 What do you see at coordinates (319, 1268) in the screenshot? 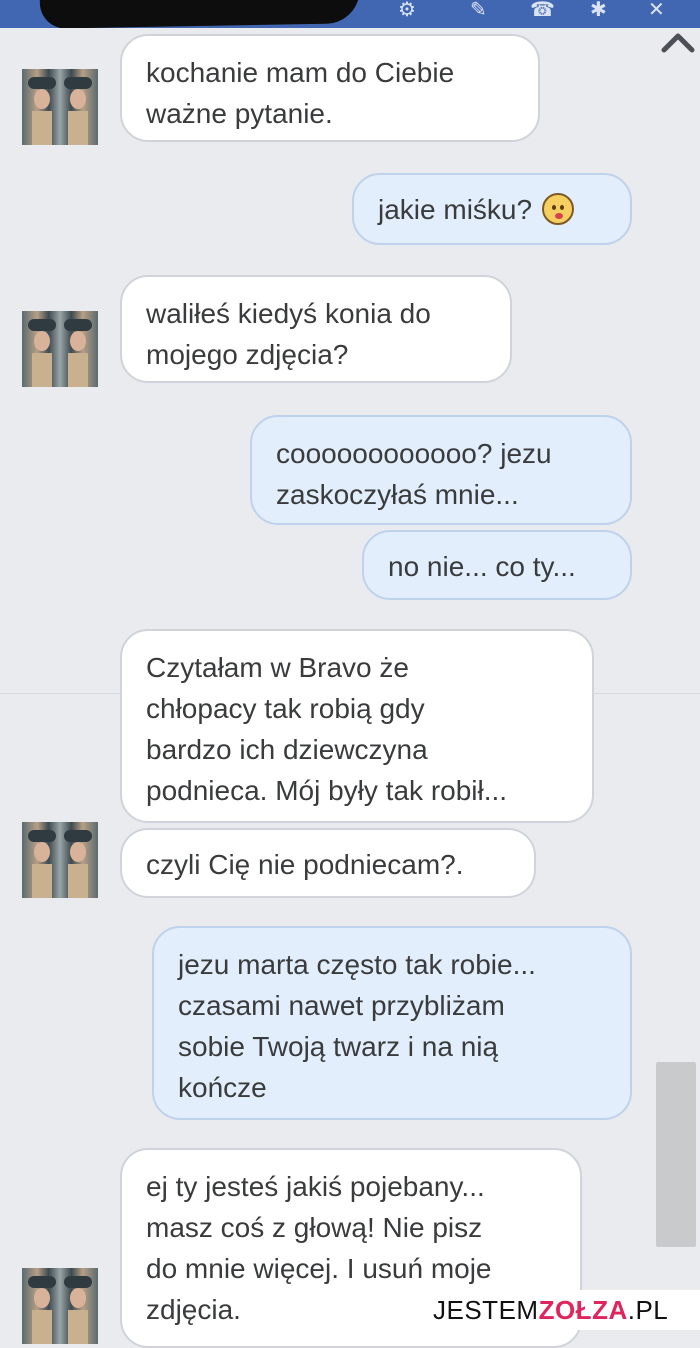
I see `message-line: do mnie więcej. I usuń moje` at bounding box center [319, 1268].